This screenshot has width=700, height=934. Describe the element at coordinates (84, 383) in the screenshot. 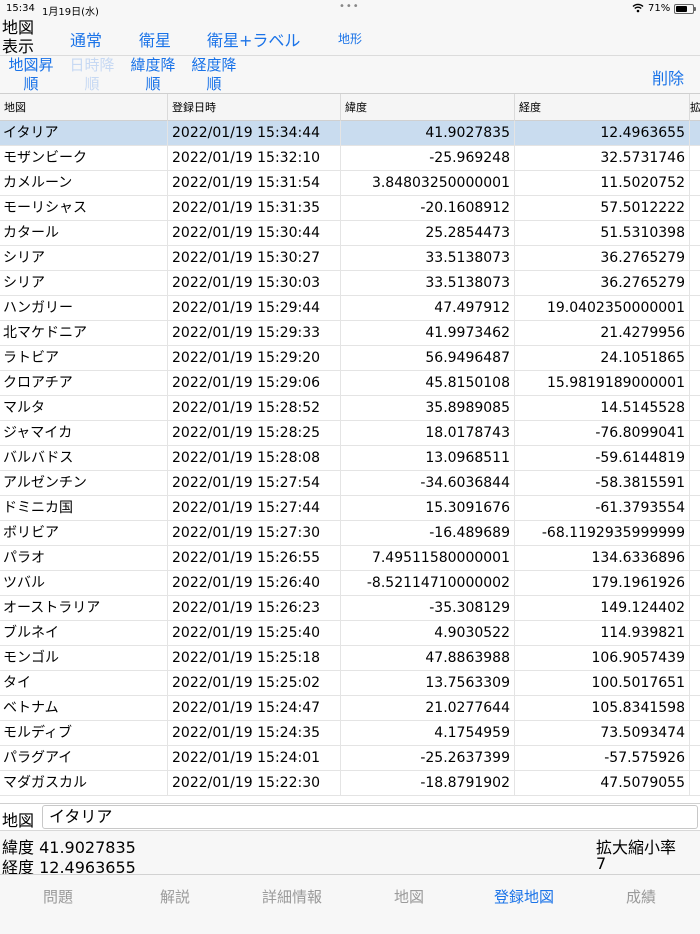

I see `cell-map-name: クロアチア` at that location.